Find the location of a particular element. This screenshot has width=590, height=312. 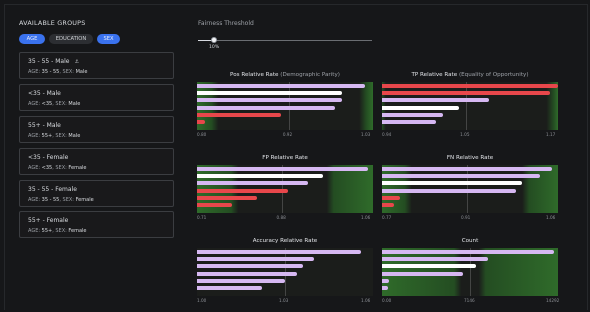

group-name: 55+ - Male is located at coordinates (44, 125).